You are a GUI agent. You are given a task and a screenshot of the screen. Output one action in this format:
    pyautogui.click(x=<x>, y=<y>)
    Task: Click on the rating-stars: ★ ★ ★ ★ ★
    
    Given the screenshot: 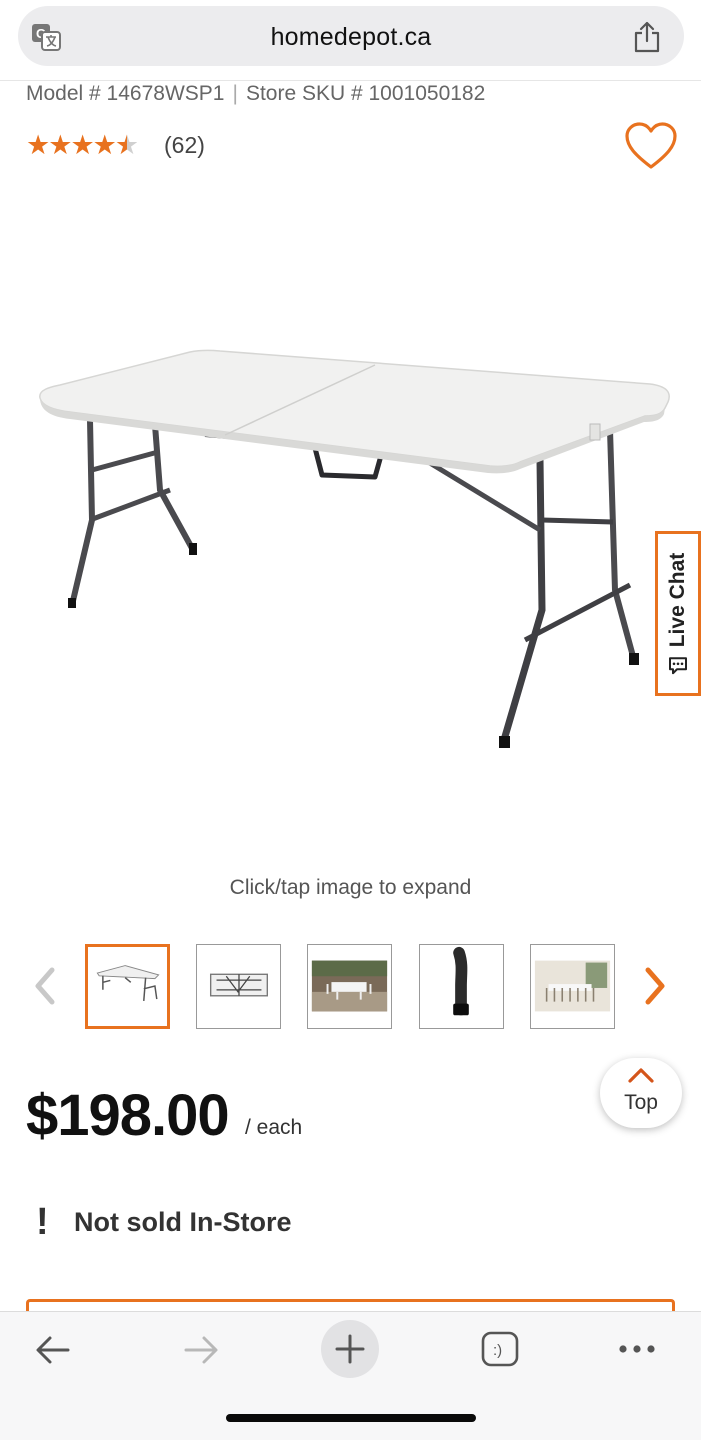 What is the action you would take?
    pyautogui.click(x=82, y=145)
    